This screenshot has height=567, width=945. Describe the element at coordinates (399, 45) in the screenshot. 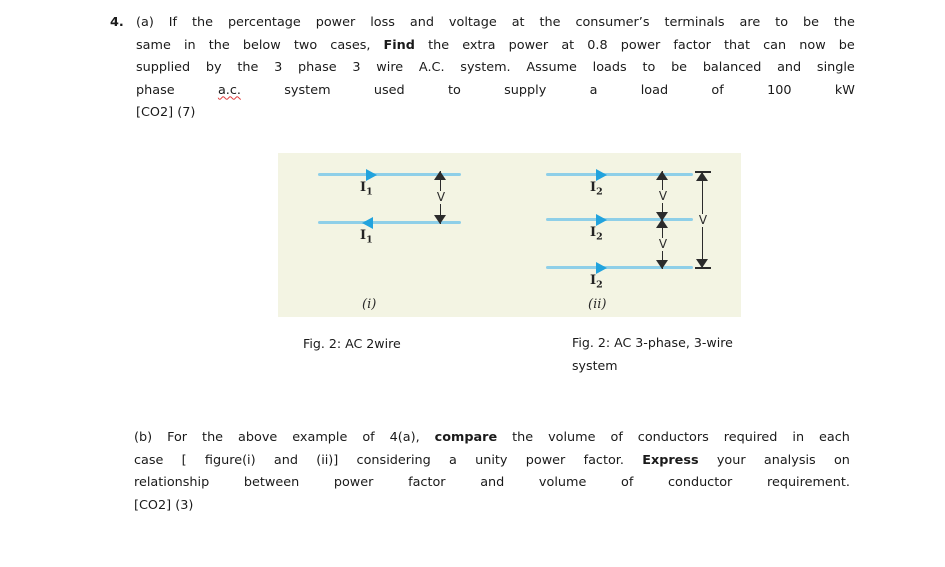

I see `emphasis-find: Find` at that location.